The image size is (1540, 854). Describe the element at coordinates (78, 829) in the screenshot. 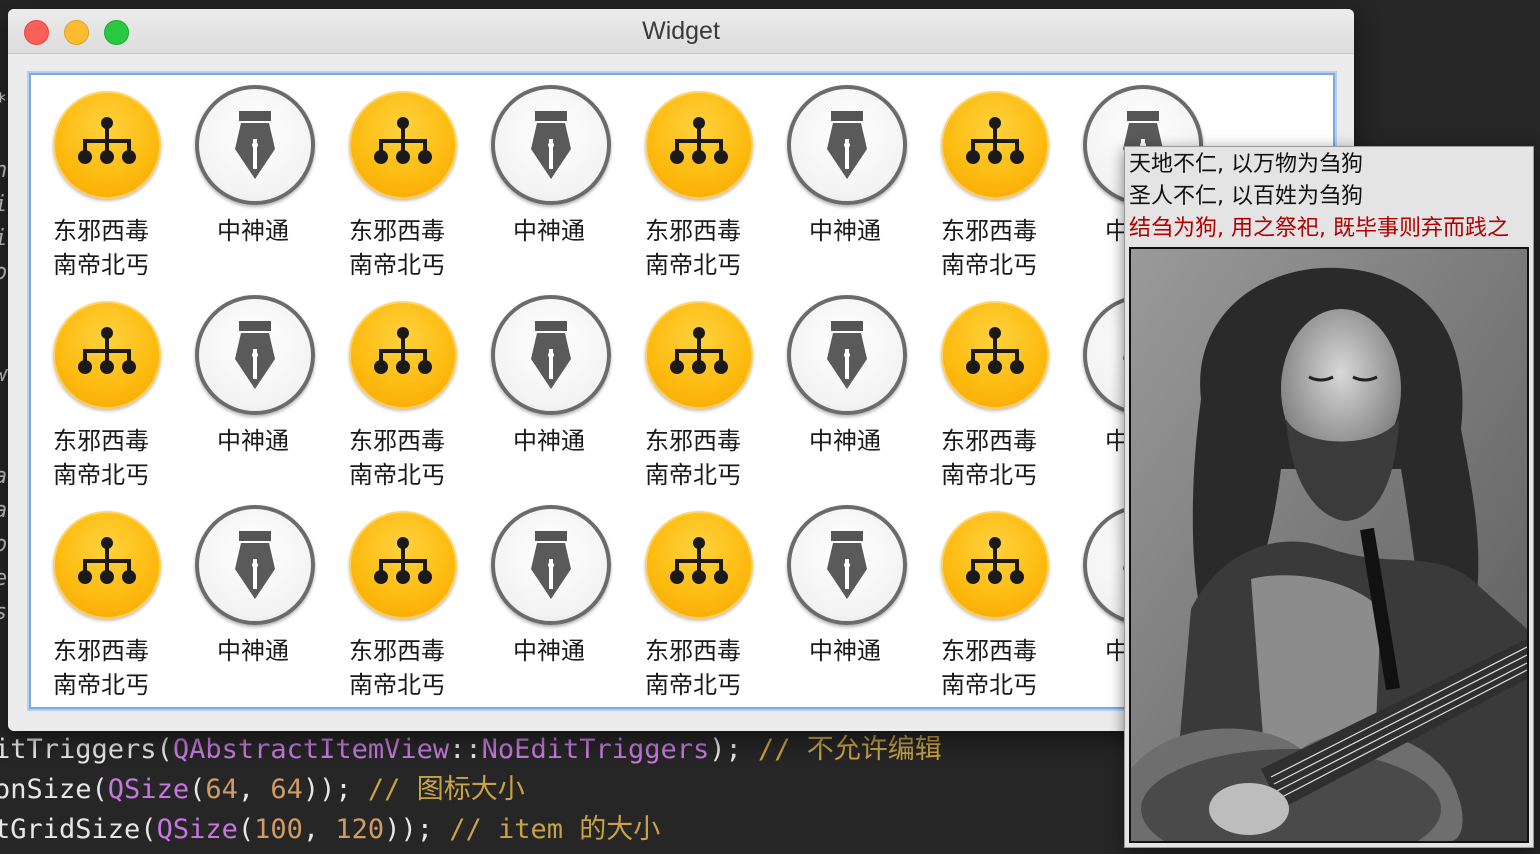

I see `code-token: tGridSize(` at that location.